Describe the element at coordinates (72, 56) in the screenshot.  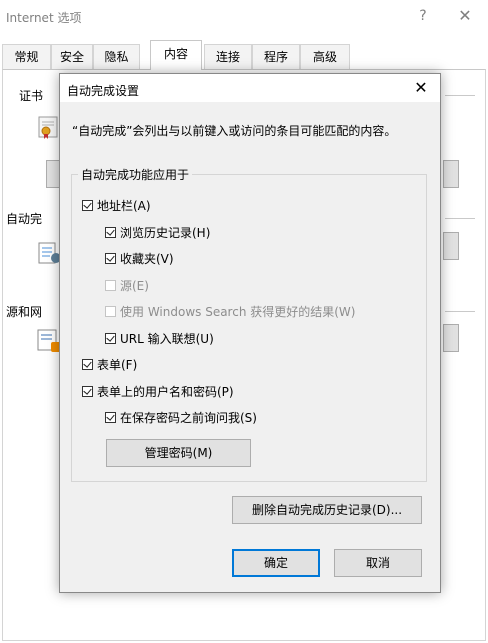
I see `tab-security: 安全` at that location.